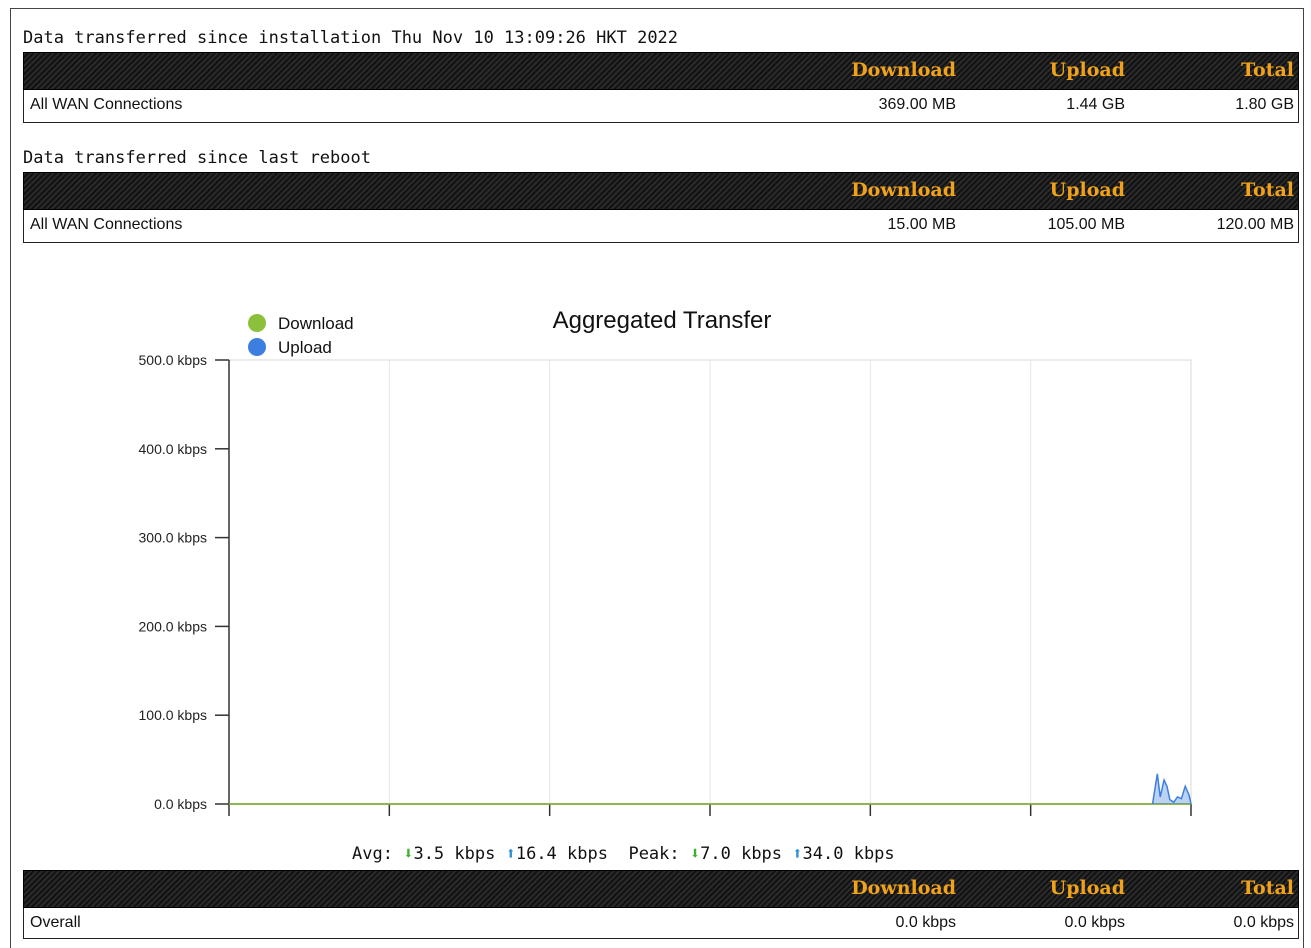 Image resolution: width=1311 pixels, height=948 pixels. Describe the element at coordinates (173, 360) in the screenshot. I see `y-tick-label: 500.0 kbps` at that location.